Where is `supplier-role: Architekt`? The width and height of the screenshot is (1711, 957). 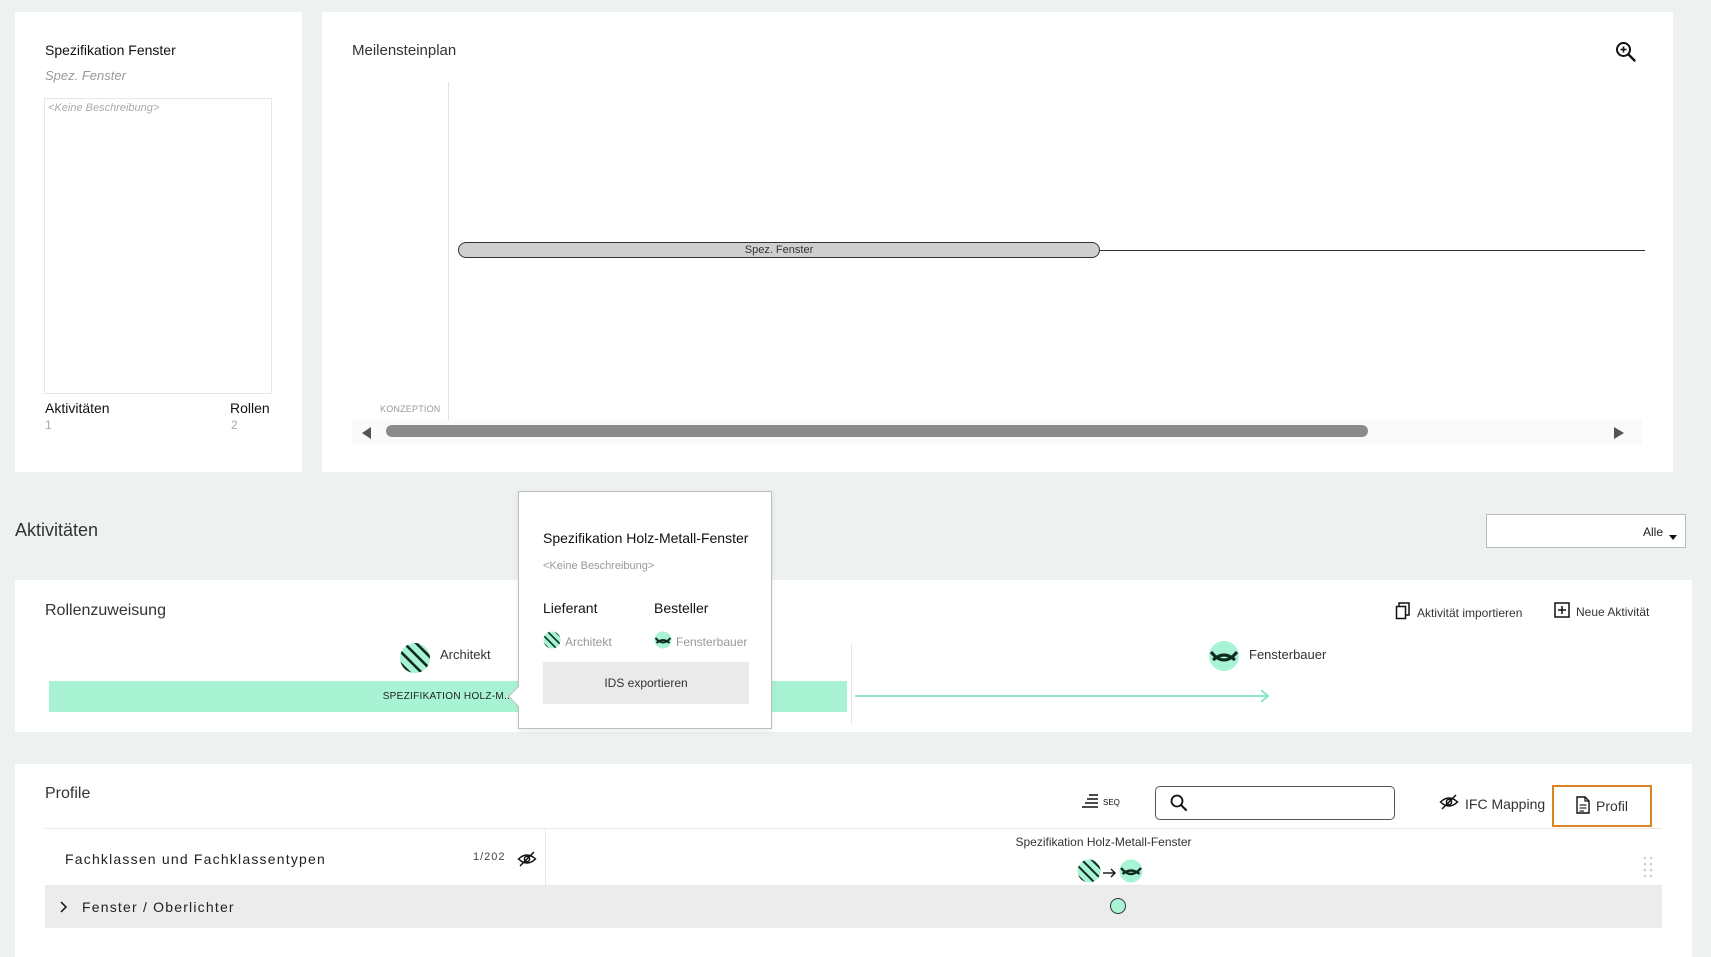 supplier-role: Architekt is located at coordinates (577, 641).